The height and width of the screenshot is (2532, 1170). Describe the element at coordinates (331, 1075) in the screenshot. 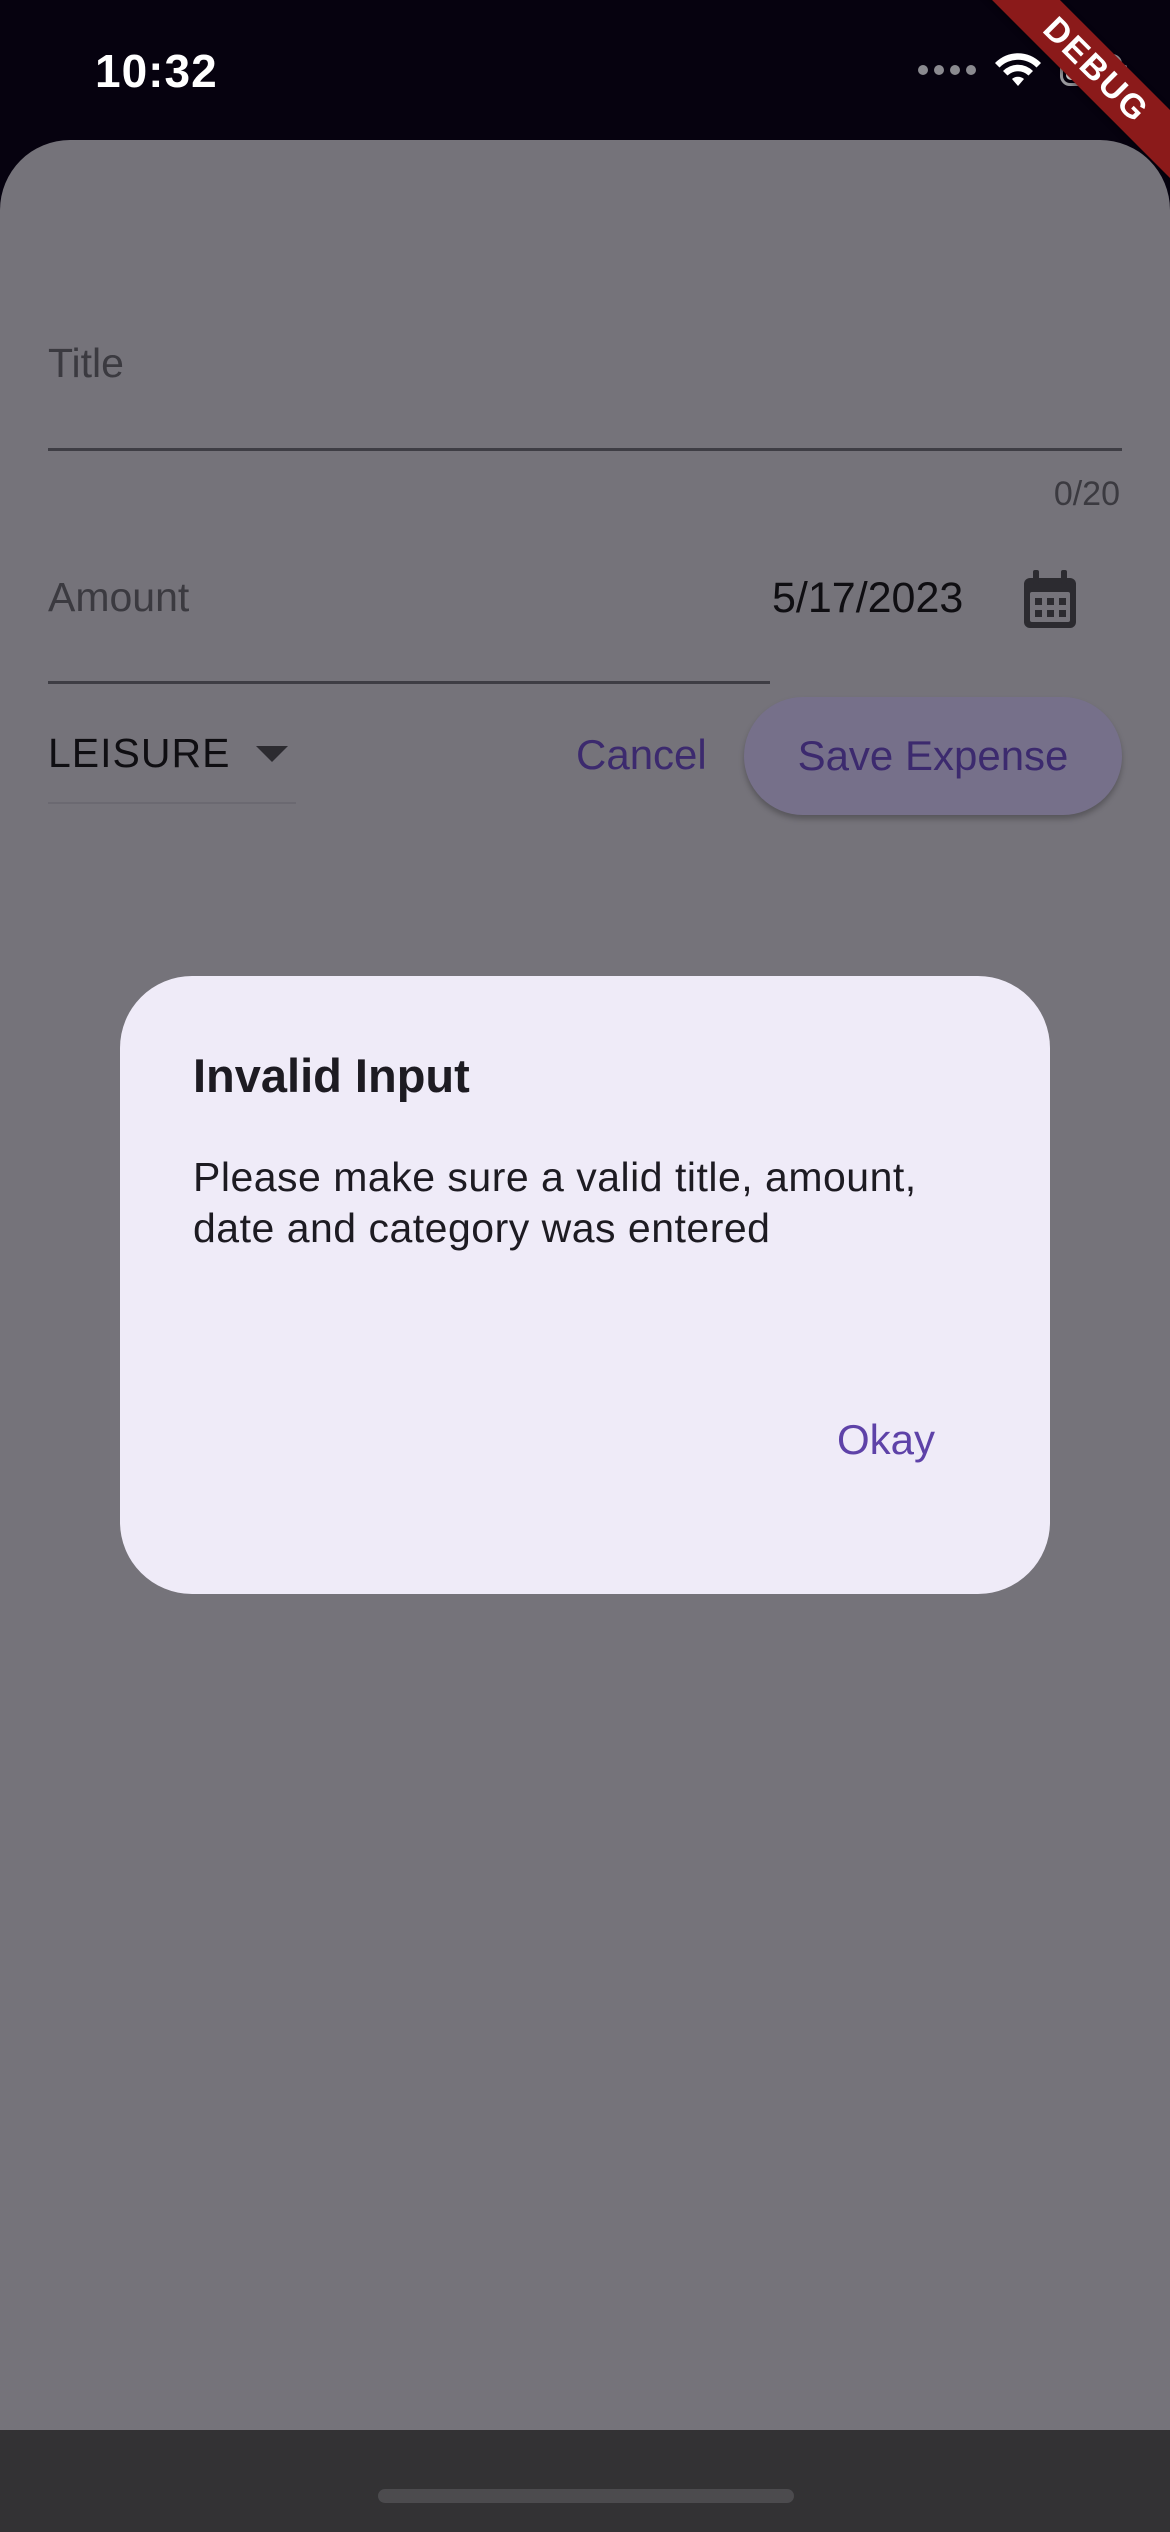

I see `dialog-title: Invalid Input` at that location.